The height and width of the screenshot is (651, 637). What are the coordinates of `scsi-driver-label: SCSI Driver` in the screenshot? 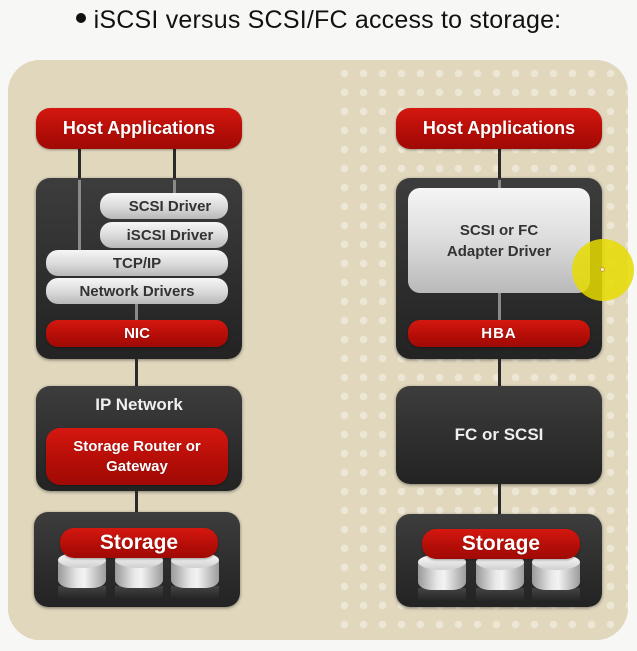 It's located at (170, 206).